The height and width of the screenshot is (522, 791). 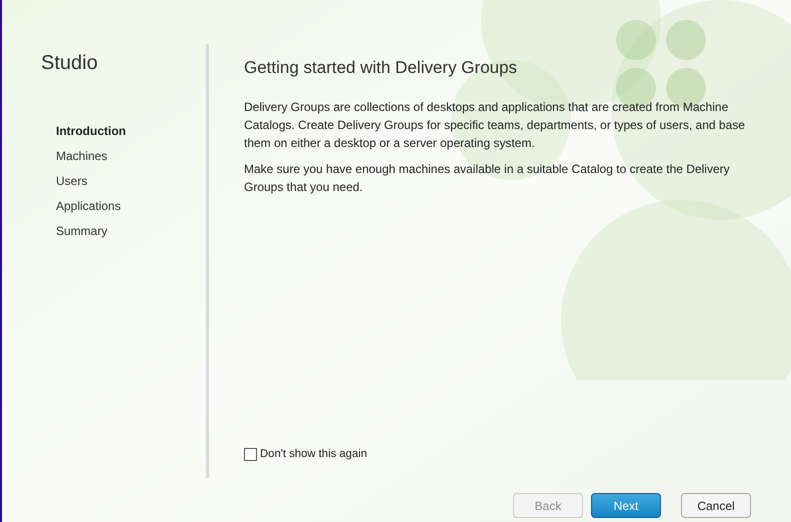 I want to click on page-heading: Getting started with Delivery Groups, so click(x=381, y=68).